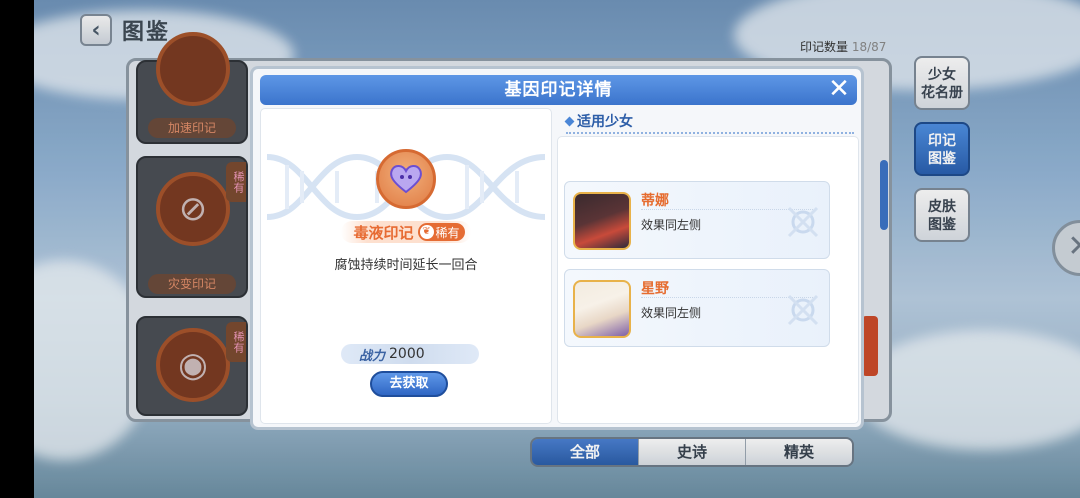 This screenshot has width=1080, height=498. What do you see at coordinates (447, 232) in the screenshot?
I see `rarity-label: 稀有` at bounding box center [447, 232].